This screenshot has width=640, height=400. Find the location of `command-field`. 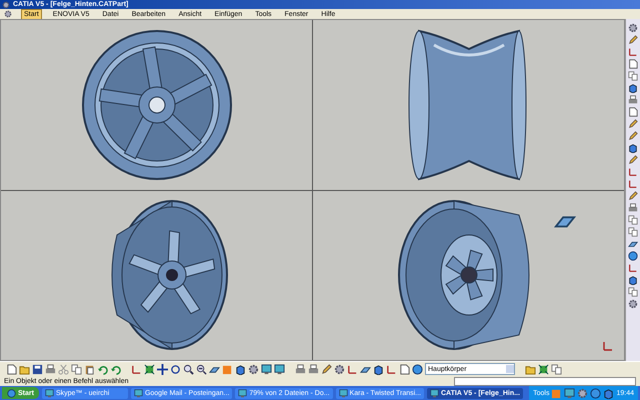

command-field is located at coordinates (545, 381).